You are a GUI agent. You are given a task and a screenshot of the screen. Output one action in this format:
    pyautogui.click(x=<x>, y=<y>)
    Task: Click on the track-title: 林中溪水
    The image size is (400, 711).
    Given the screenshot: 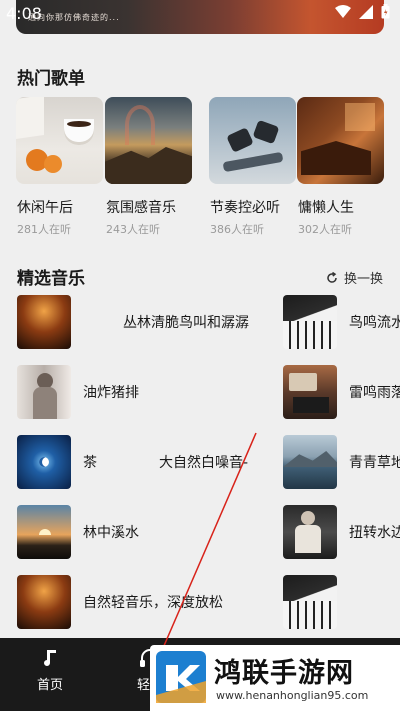 What is the action you would take?
    pyautogui.click(x=111, y=533)
    